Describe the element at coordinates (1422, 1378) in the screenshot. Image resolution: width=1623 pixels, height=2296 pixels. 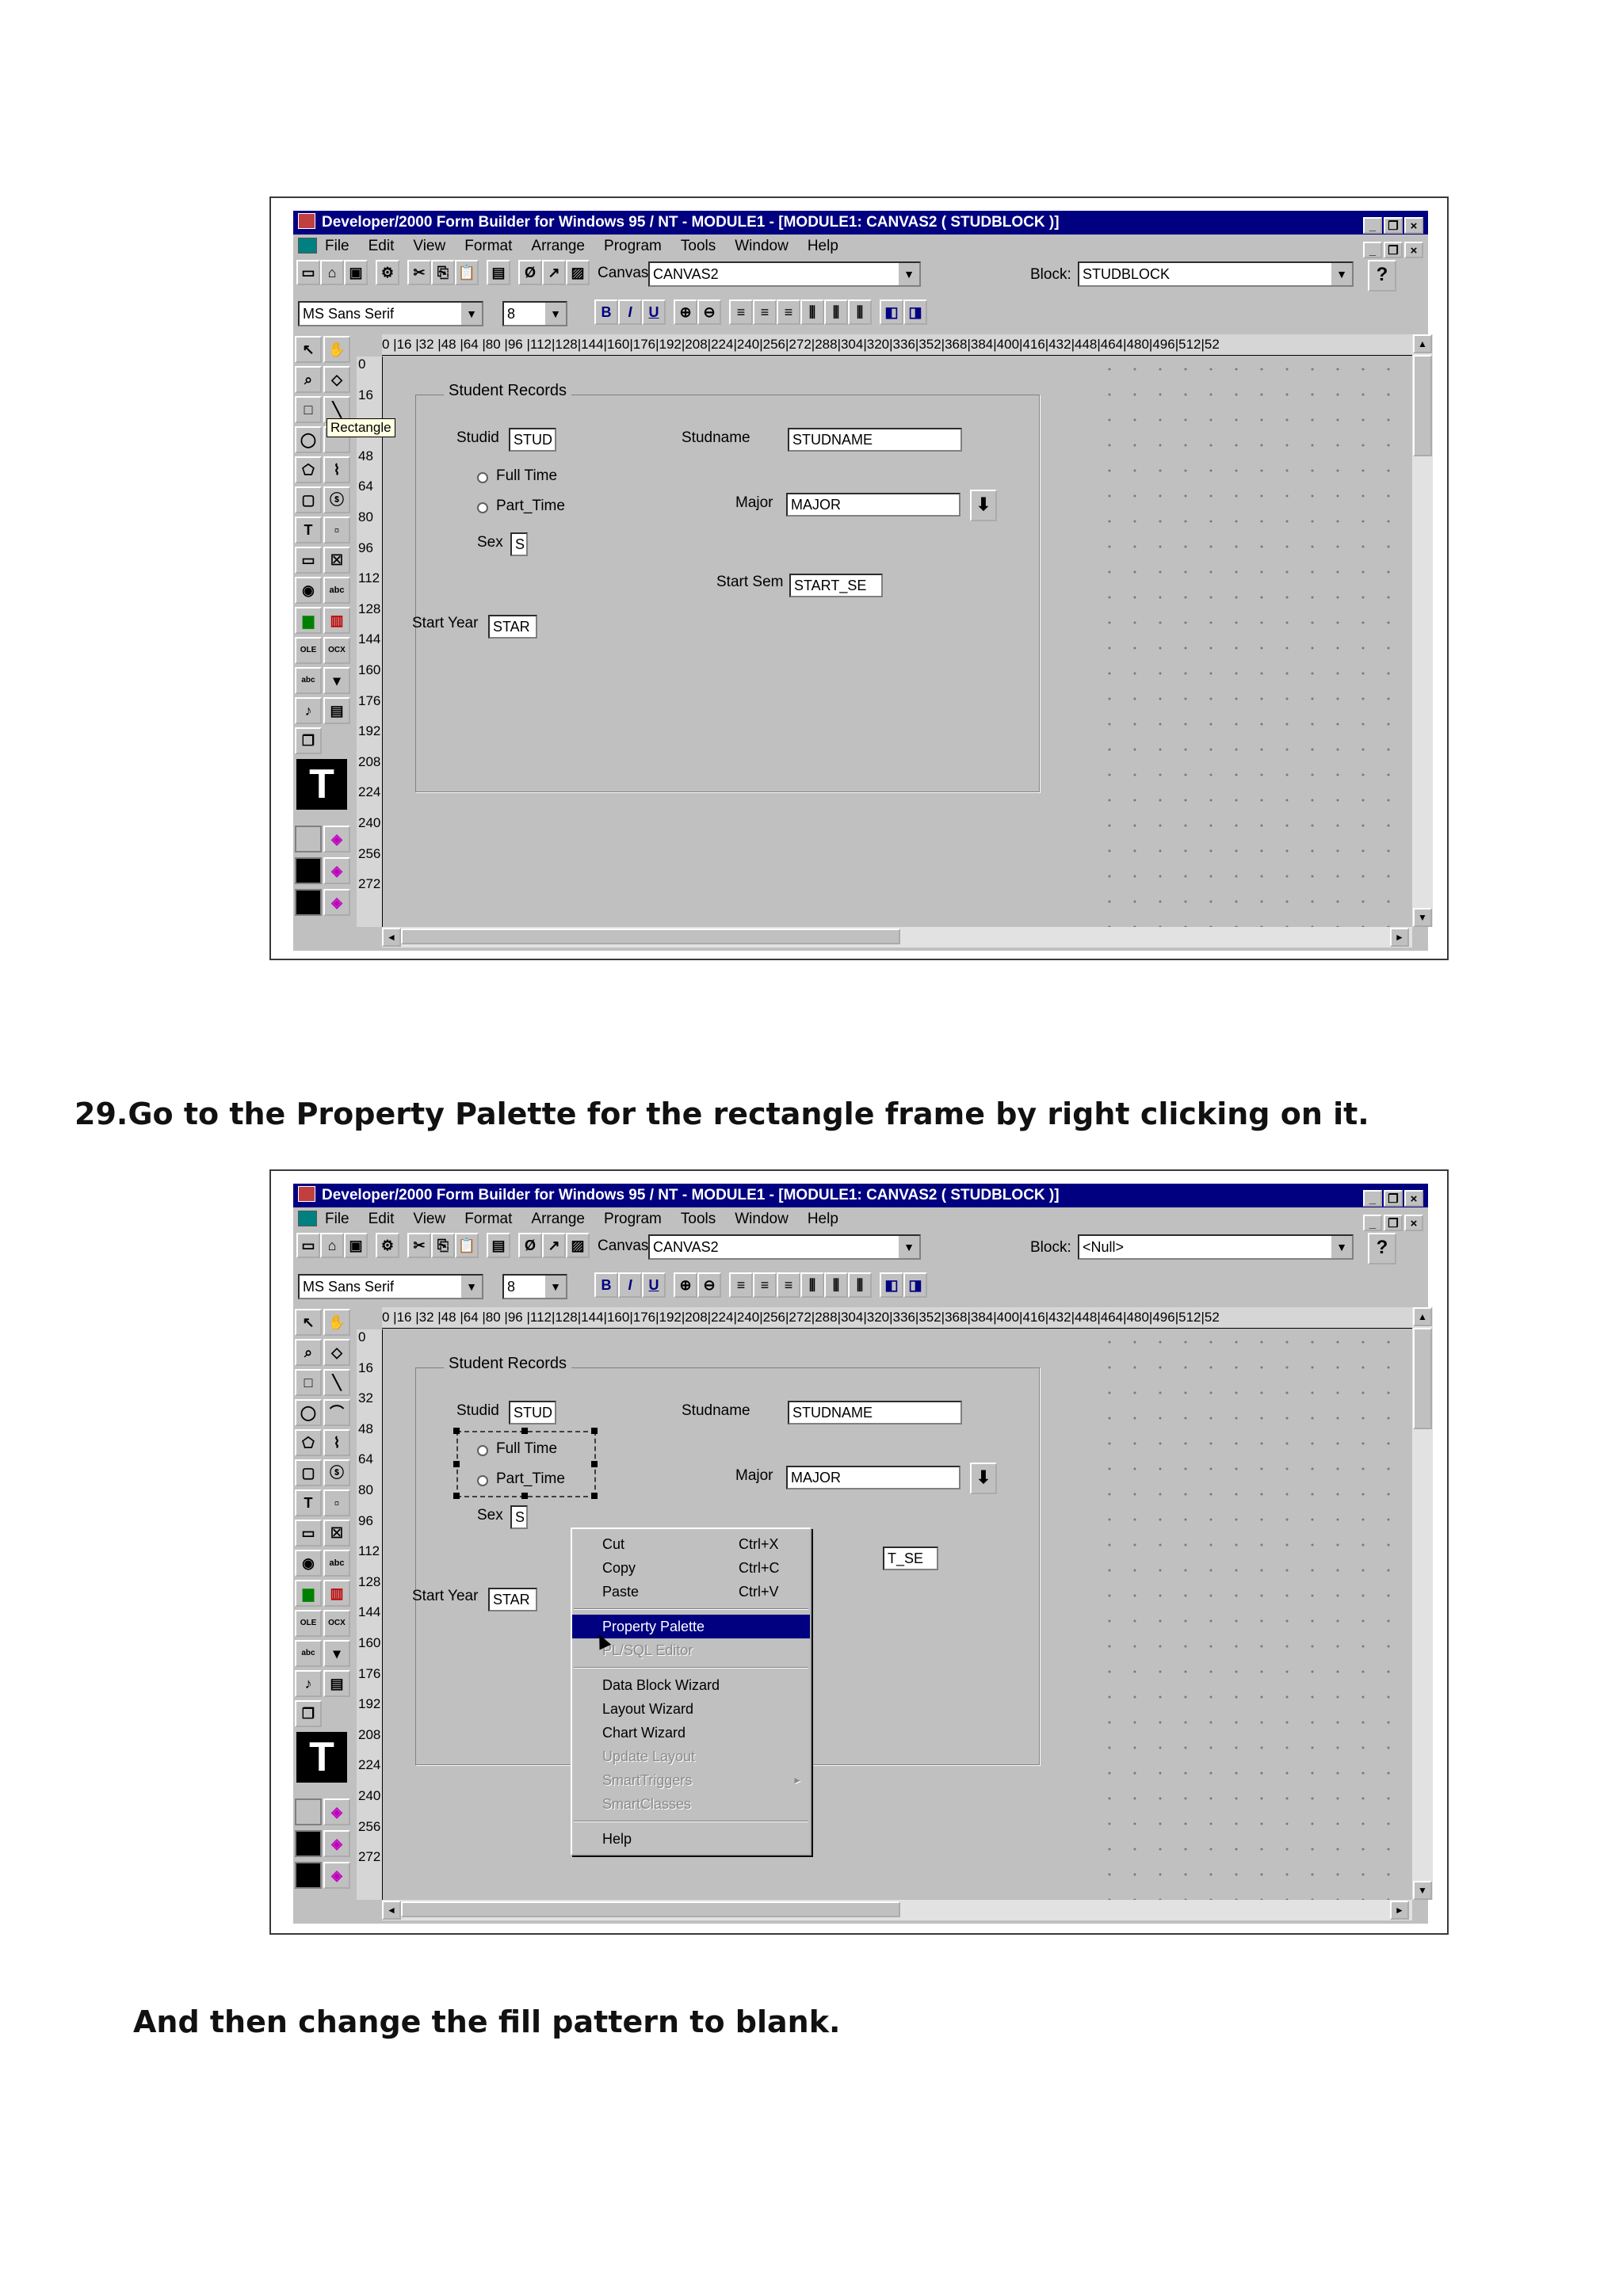
I see `scroll-thumb` at that location.